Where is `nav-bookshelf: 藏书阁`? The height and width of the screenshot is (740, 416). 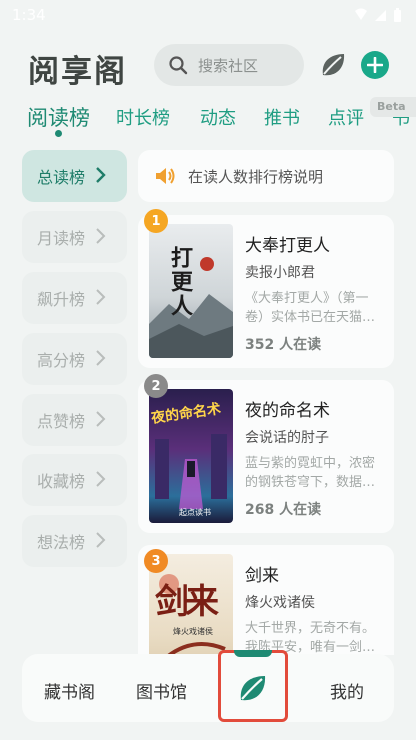 nav-bookshelf: 藏书阁 is located at coordinates (69, 690).